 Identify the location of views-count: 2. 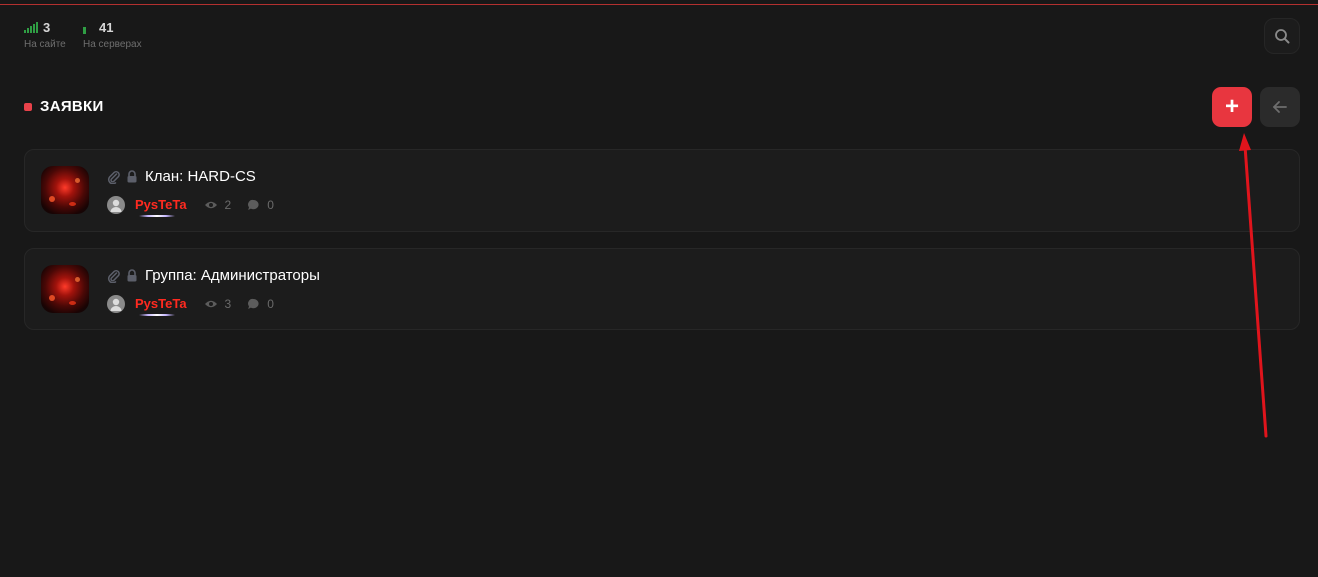
(218, 205).